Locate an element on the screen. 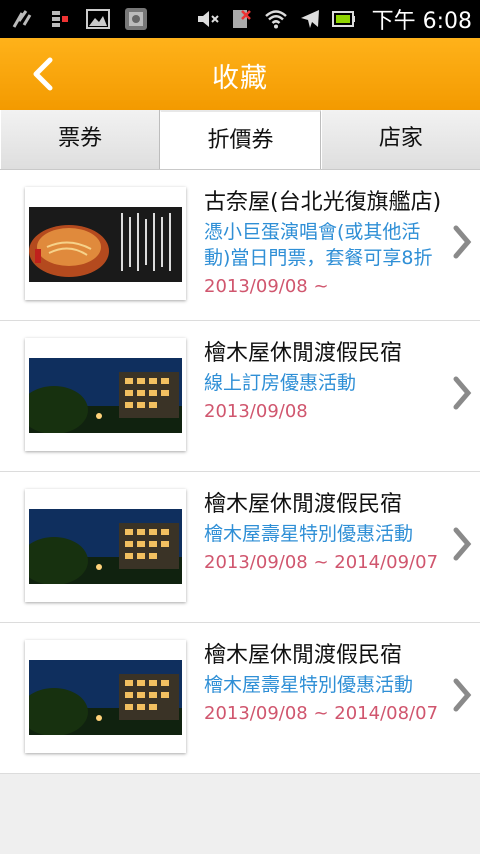 This screenshot has height=854, width=480. sim-icon is located at coordinates (60, 19).